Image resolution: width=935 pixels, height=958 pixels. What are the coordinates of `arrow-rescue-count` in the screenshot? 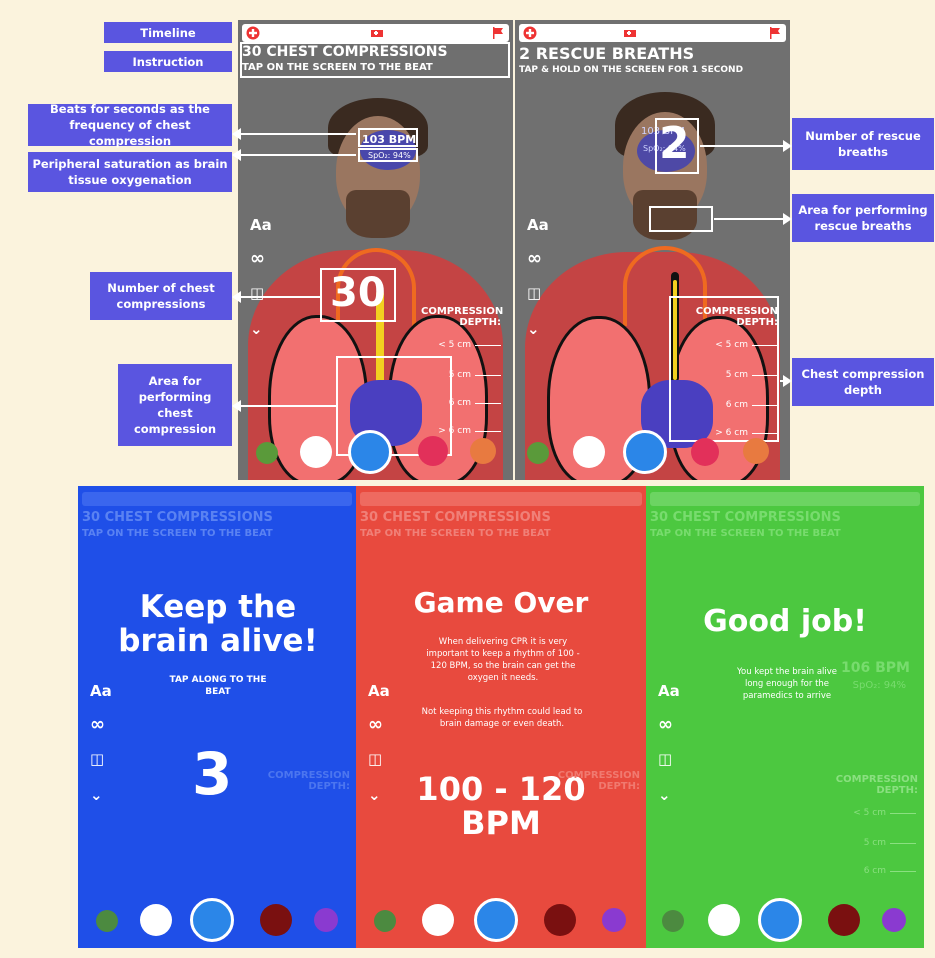 It's located at (746, 146).